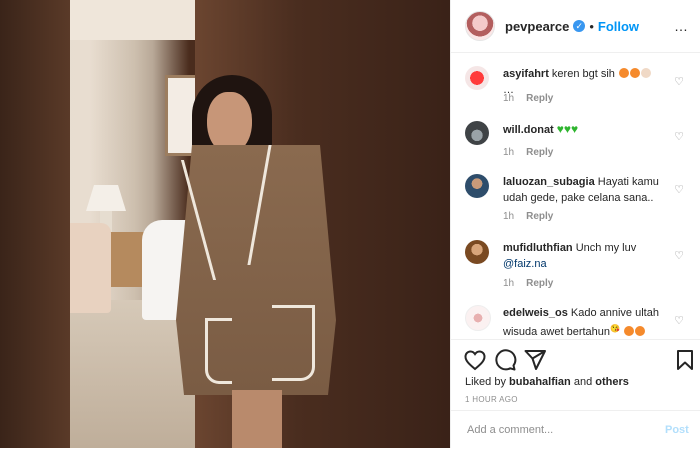  Describe the element at coordinates (562, 430) in the screenshot. I see `add-comment-input` at that location.